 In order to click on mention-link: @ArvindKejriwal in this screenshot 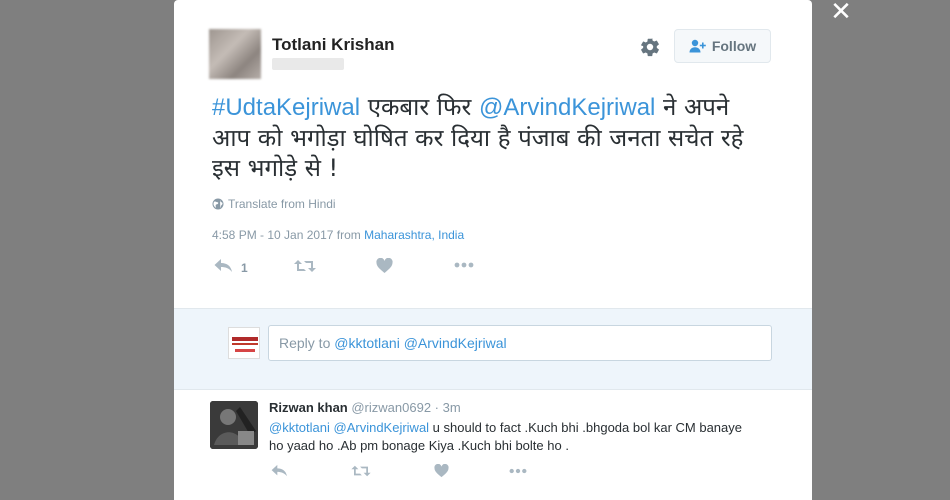, I will do `click(567, 107)`.